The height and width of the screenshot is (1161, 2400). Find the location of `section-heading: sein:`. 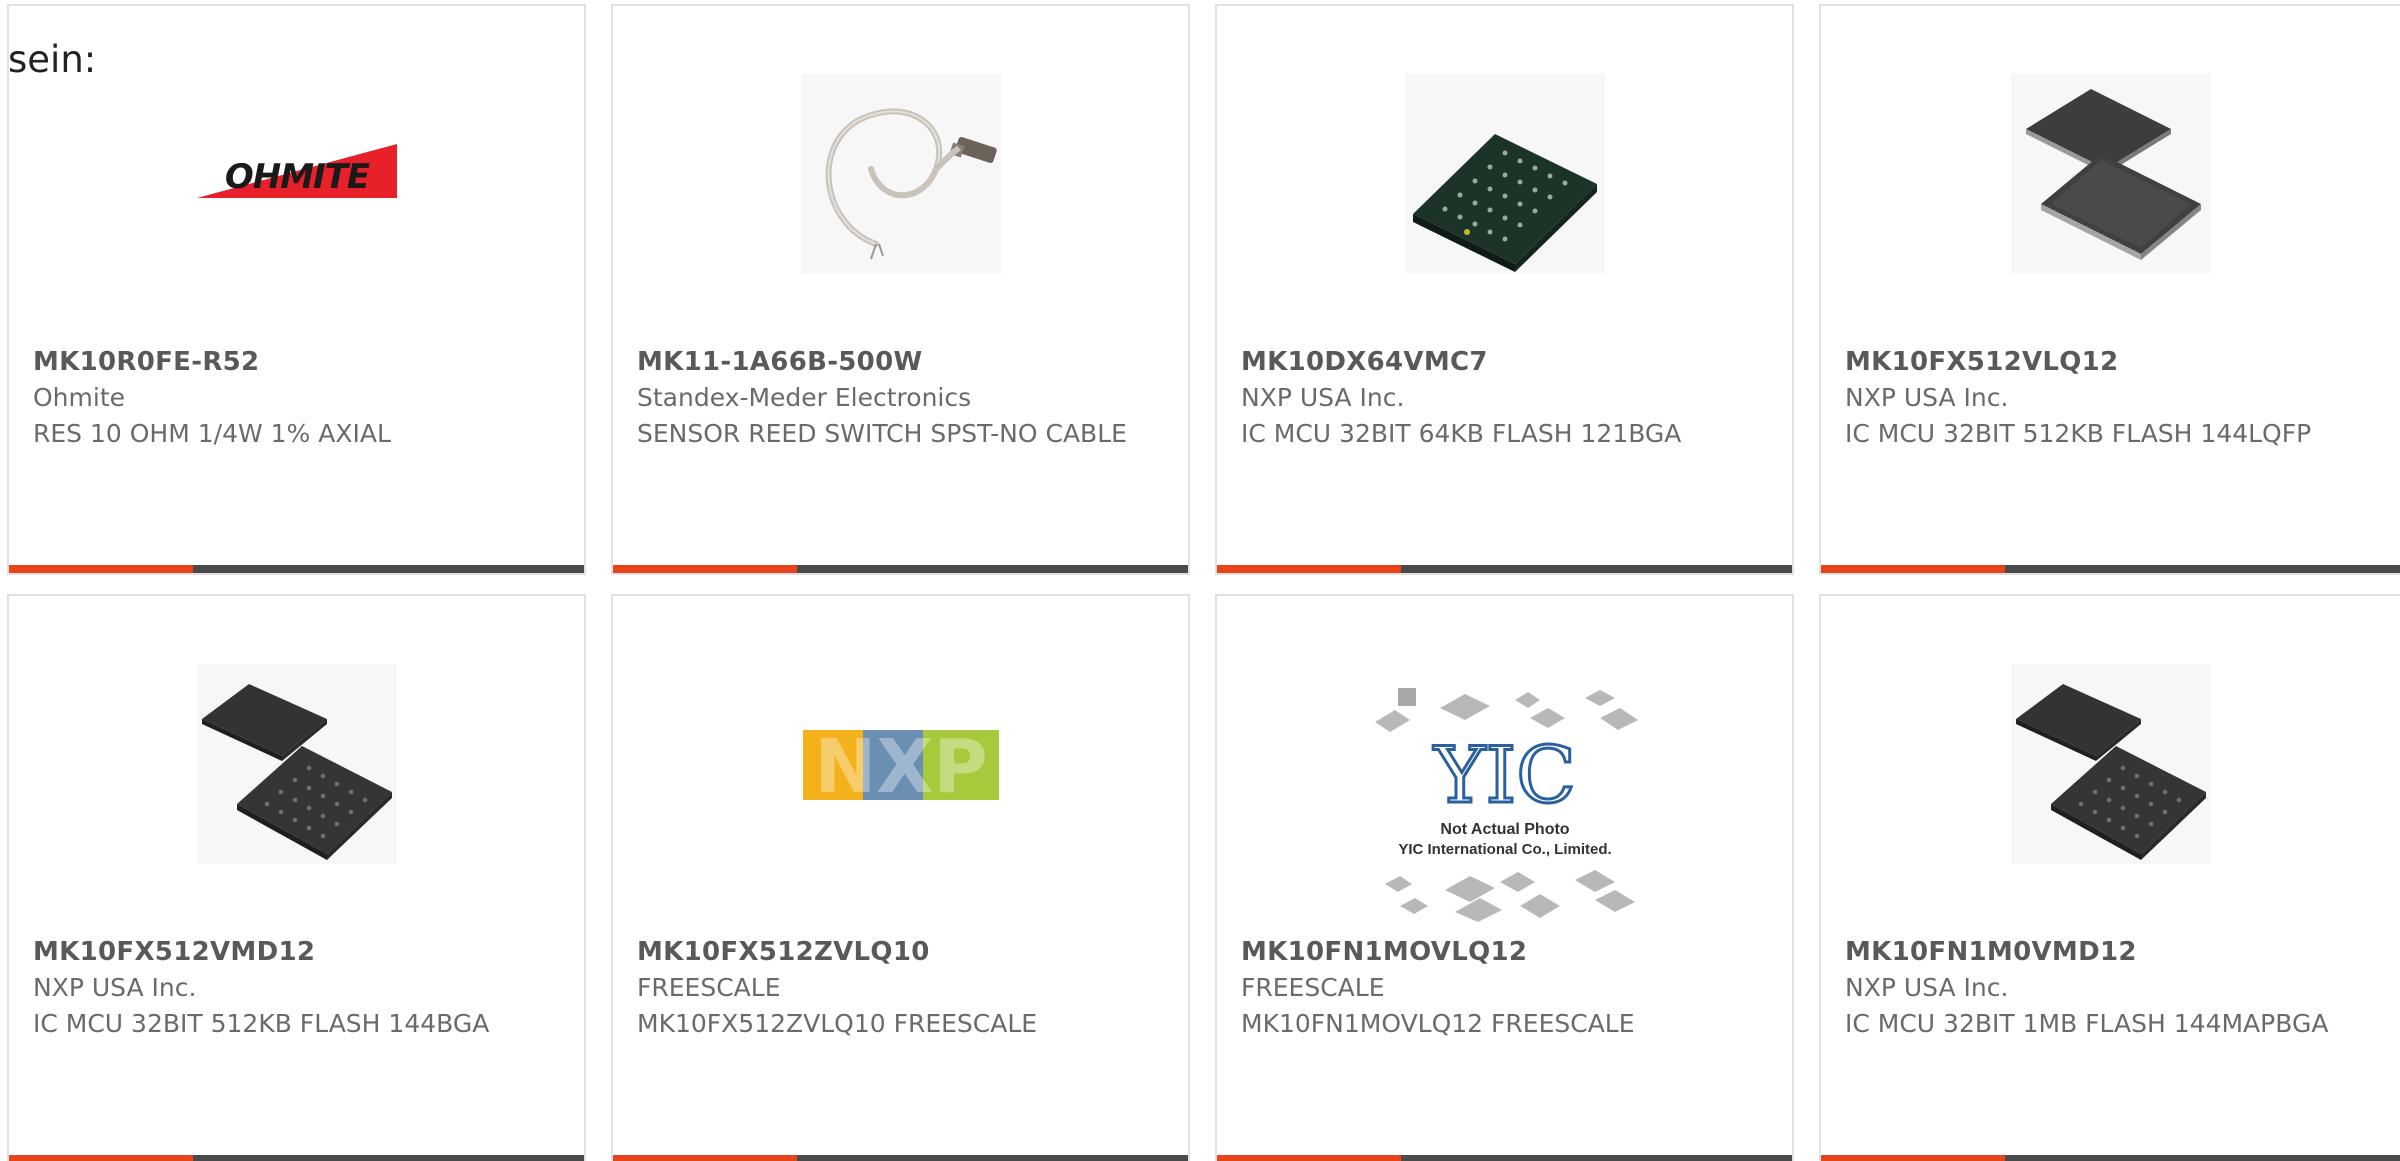

section-heading: sein: is located at coordinates (52, 59).